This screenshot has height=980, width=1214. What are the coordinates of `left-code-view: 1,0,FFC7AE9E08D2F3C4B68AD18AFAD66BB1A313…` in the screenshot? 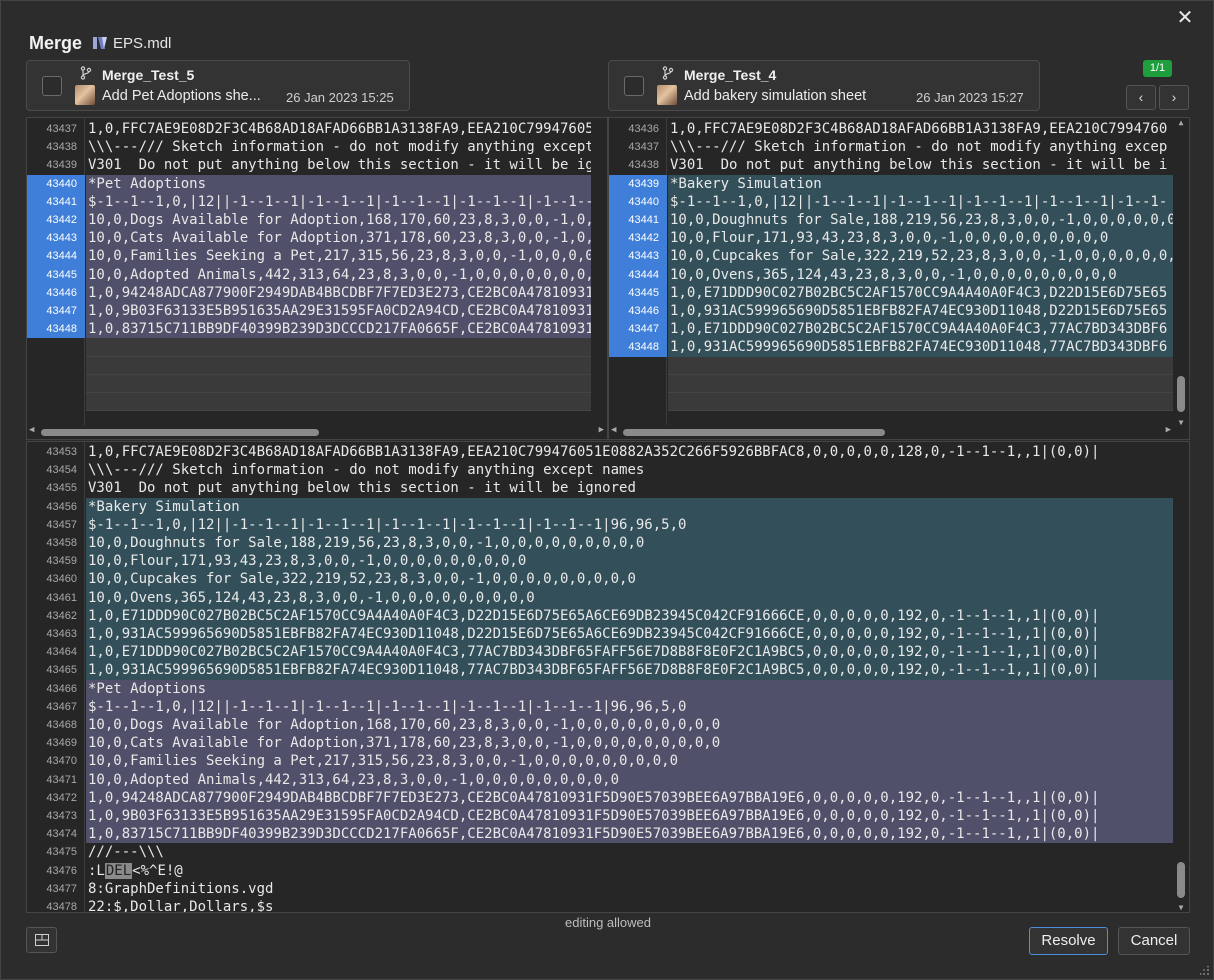 It's located at (338, 278).